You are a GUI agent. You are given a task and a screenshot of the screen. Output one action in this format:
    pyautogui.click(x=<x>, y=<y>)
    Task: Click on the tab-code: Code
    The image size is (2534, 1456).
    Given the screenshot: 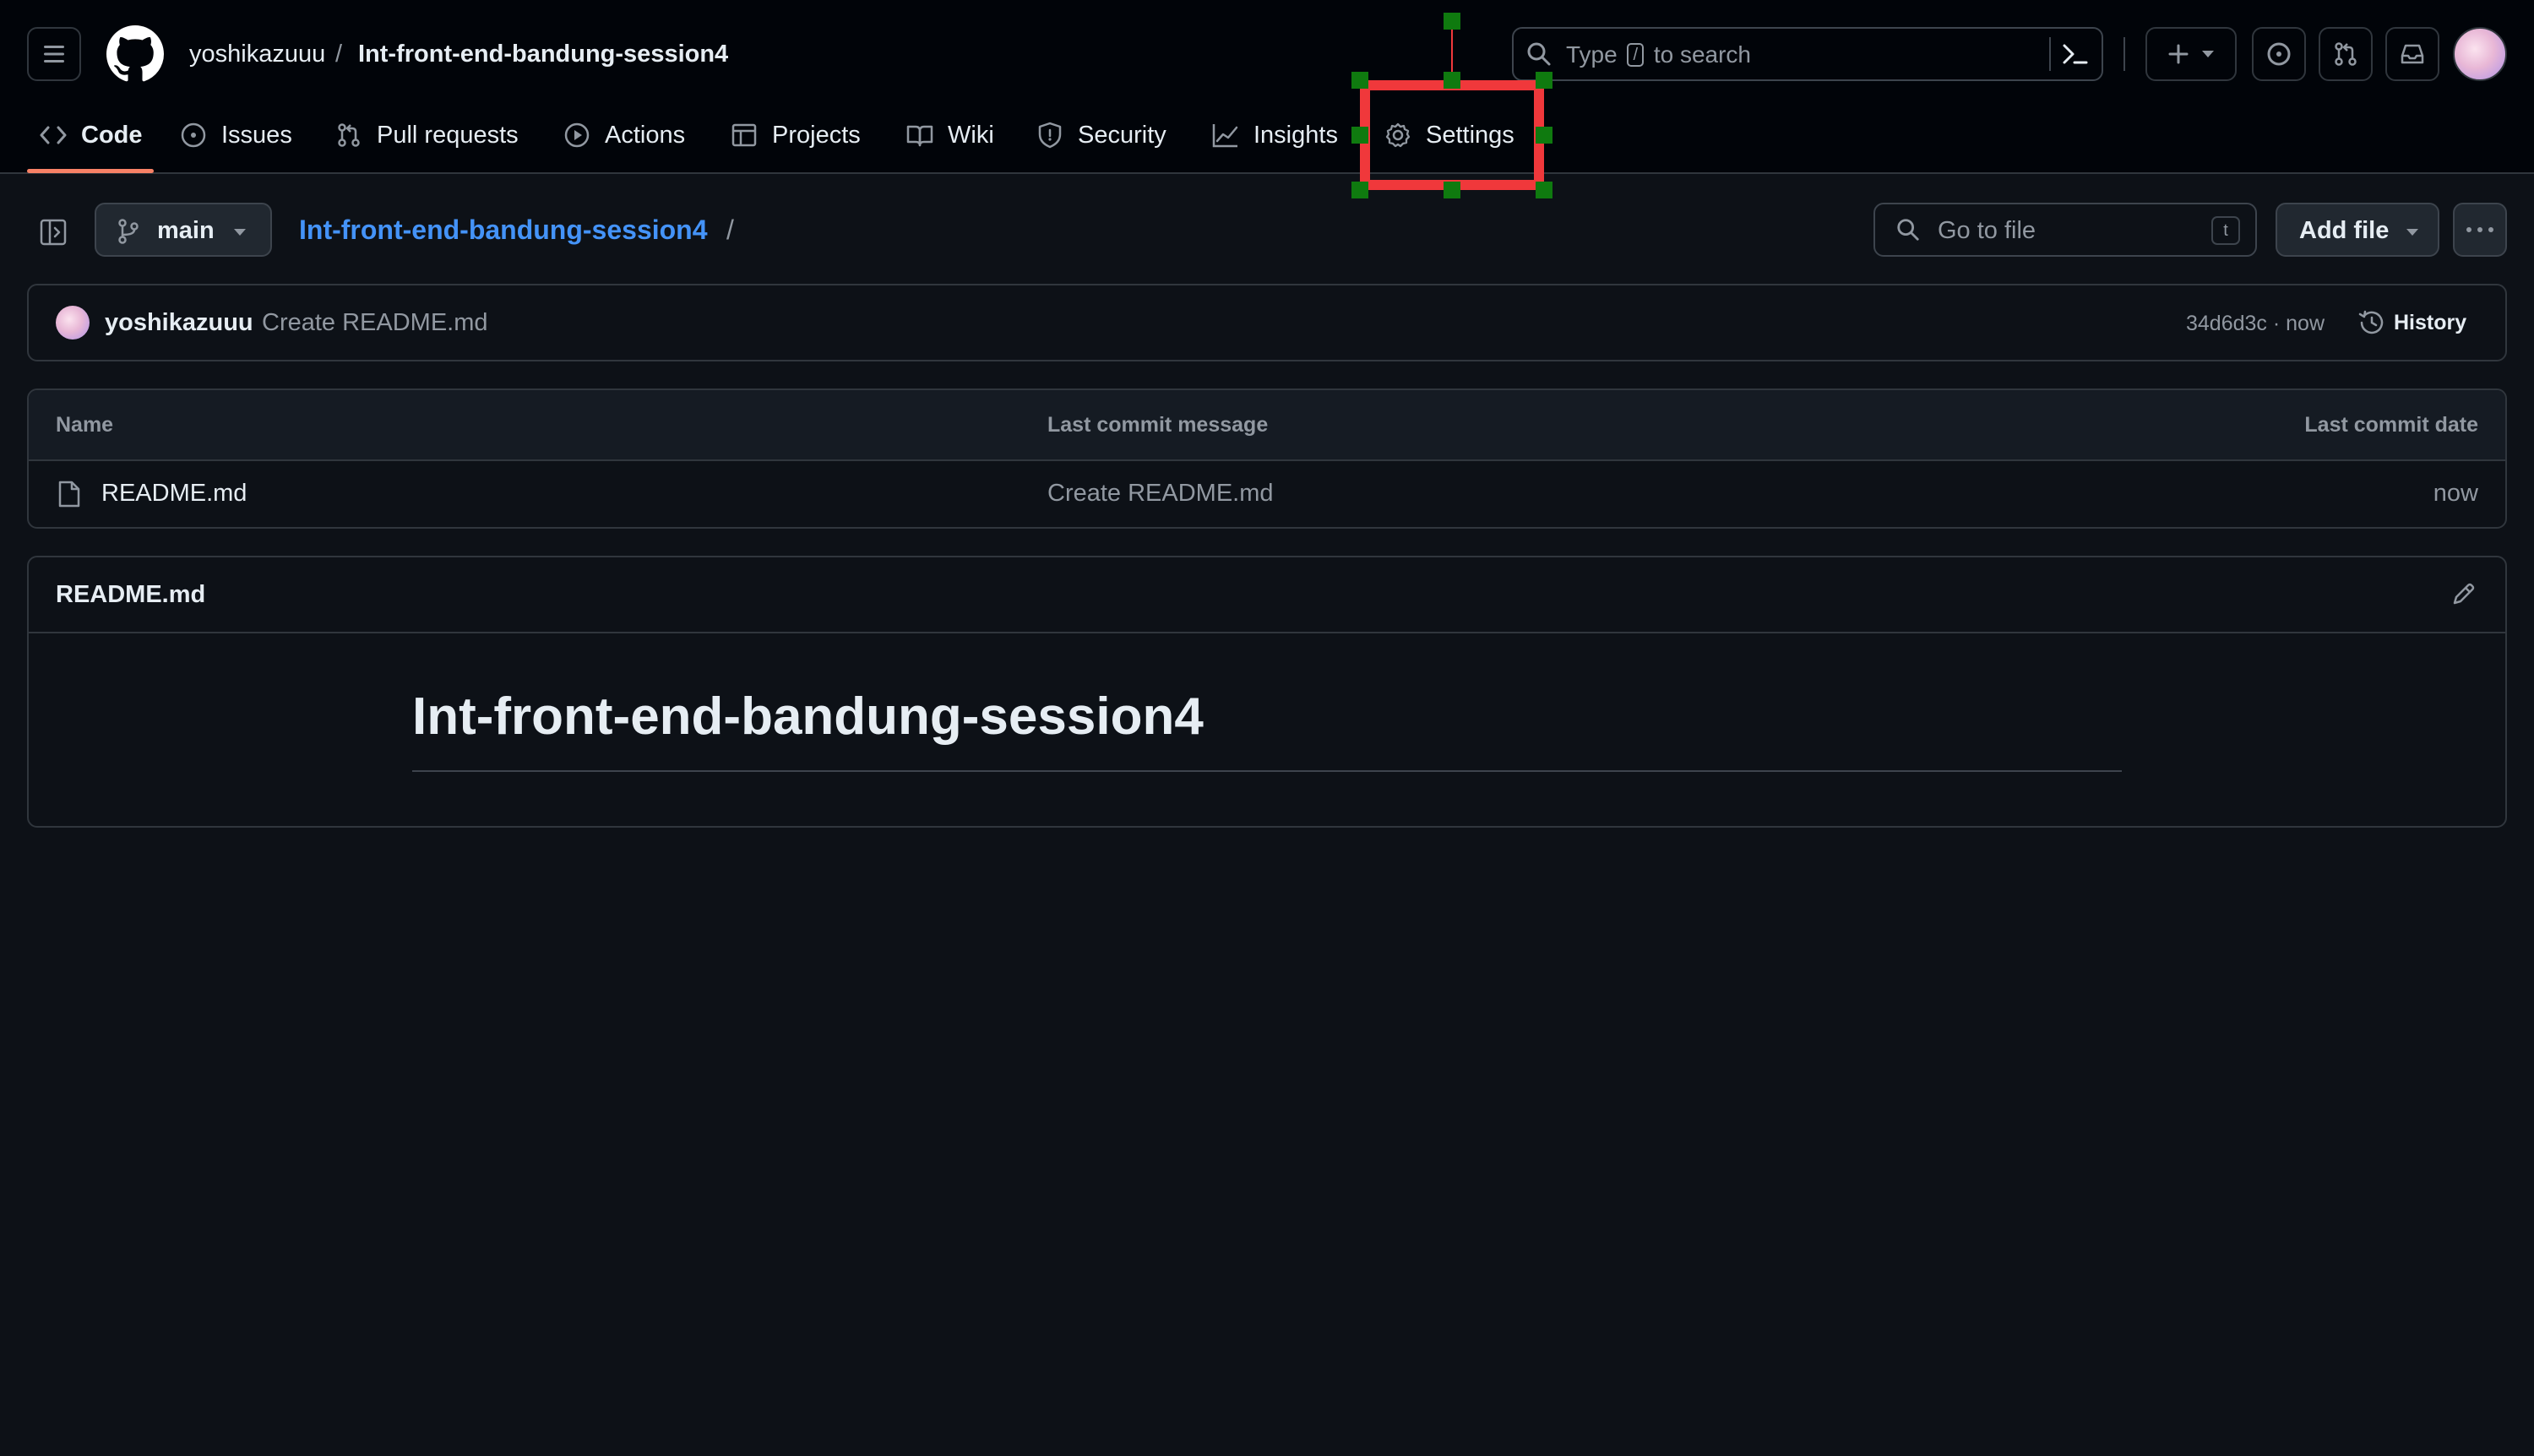 What is the action you would take?
    pyautogui.click(x=91, y=135)
    